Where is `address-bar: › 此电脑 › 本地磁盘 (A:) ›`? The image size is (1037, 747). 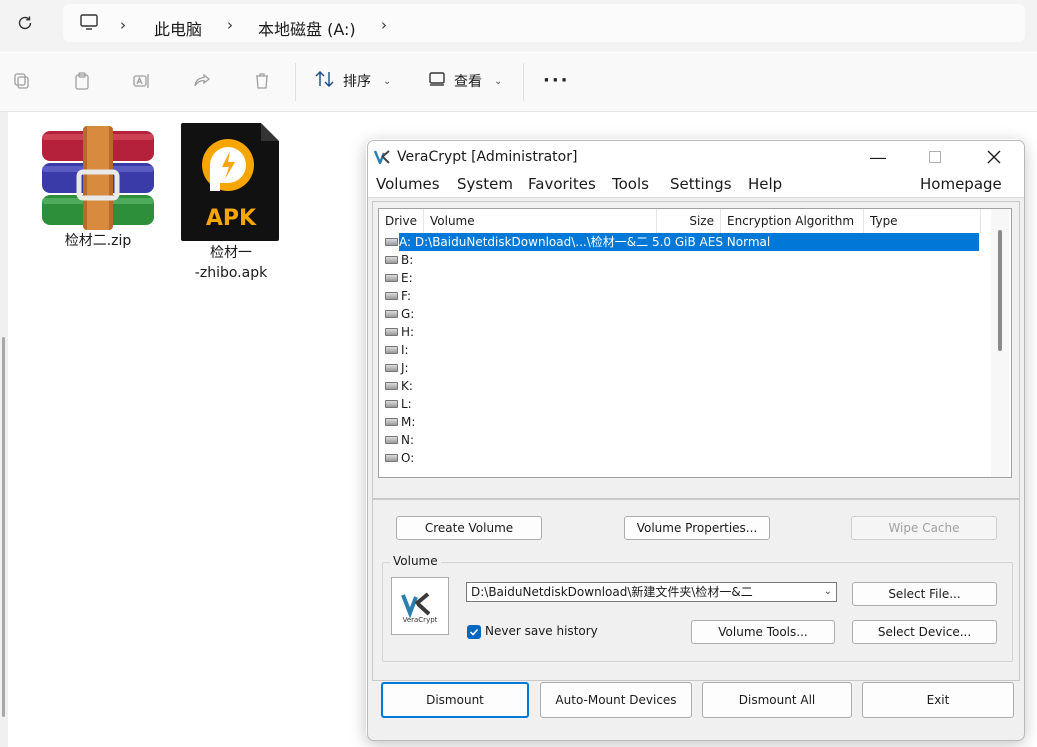 address-bar: › 此电脑 › 本地磁盘 (A:) › is located at coordinates (544, 23).